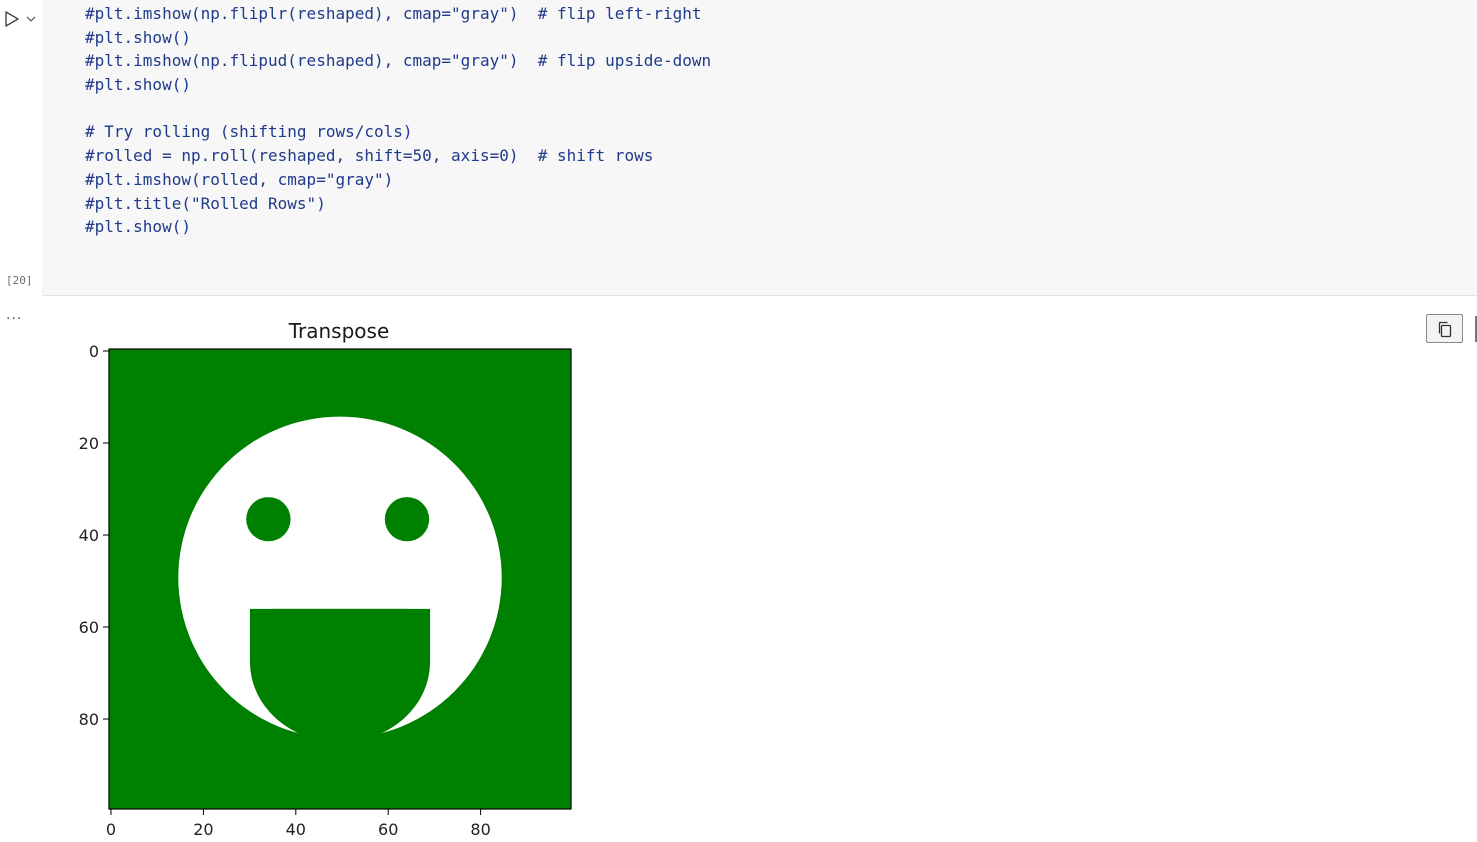  Describe the element at coordinates (239, 179) in the screenshot. I see `code-line: #plt.imshow(rolled, cmap="gray")` at that location.